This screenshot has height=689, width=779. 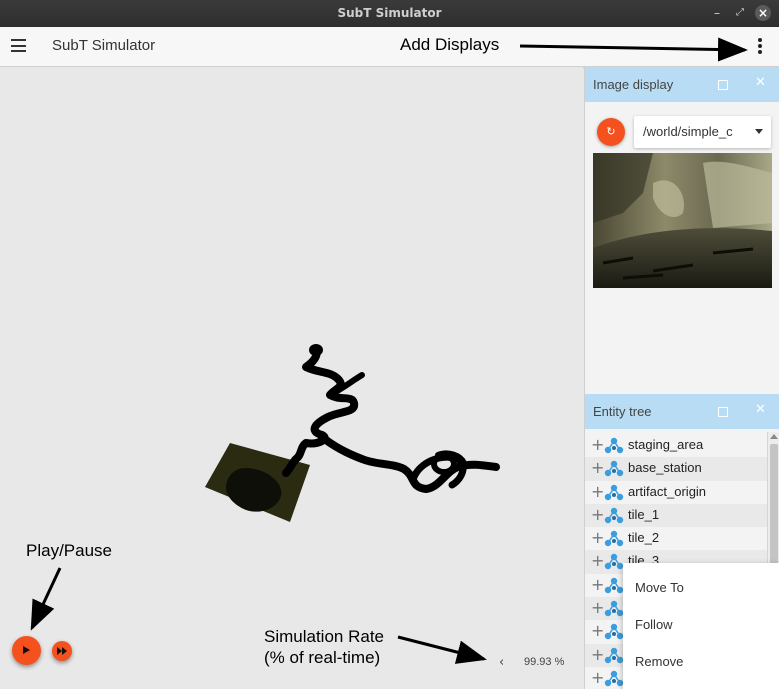 I want to click on image-display-header: Image display ✕, so click(x=682, y=84).